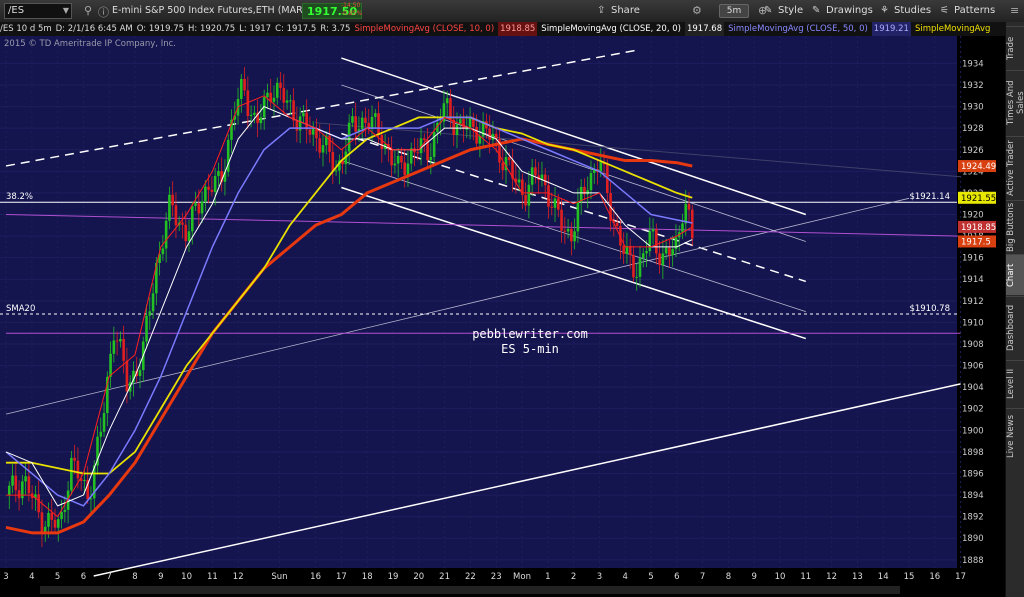 This screenshot has height=597, width=1024. Describe the element at coordinates (975, 10) in the screenshot. I see `patterns-label: Patterns` at that location.